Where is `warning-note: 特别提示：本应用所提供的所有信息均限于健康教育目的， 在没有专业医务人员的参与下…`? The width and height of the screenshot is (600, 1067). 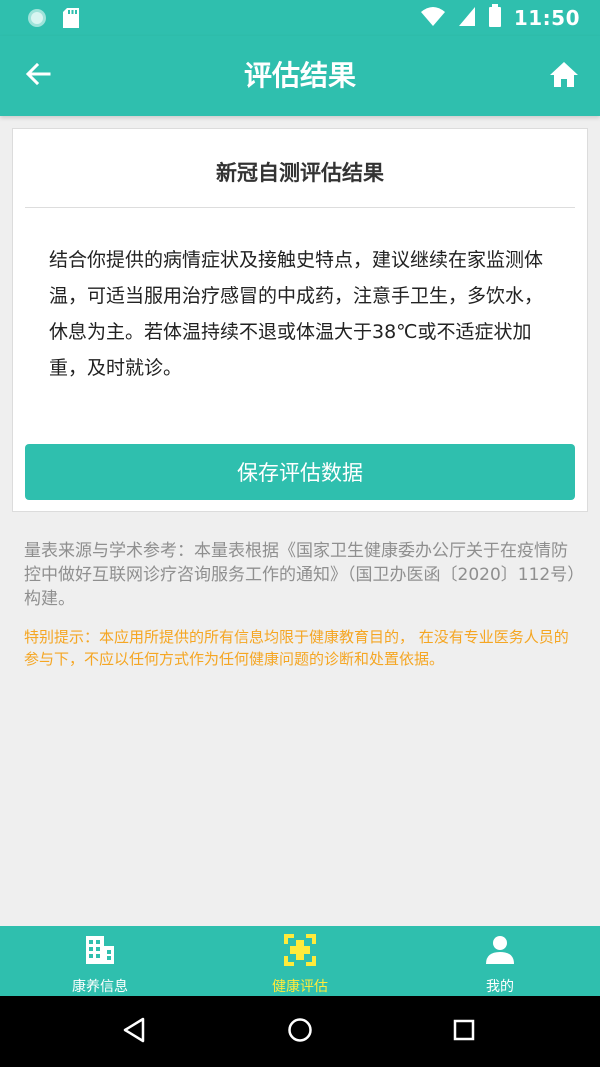 warning-note: 特别提示：本应用所提供的所有信息均限于健康教育目的， 在没有专业医务人员的参与下… is located at coordinates (296, 648).